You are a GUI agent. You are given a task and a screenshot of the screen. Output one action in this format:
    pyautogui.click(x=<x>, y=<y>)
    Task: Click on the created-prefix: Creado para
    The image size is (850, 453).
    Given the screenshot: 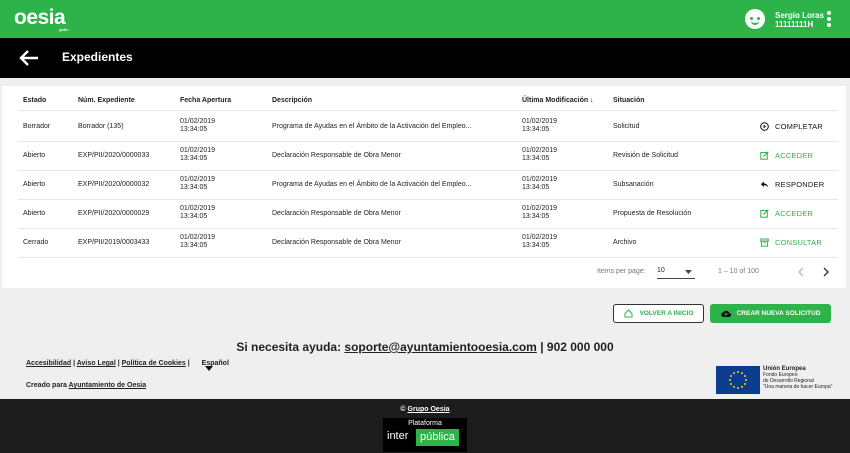 What is the action you would take?
    pyautogui.click(x=46, y=385)
    